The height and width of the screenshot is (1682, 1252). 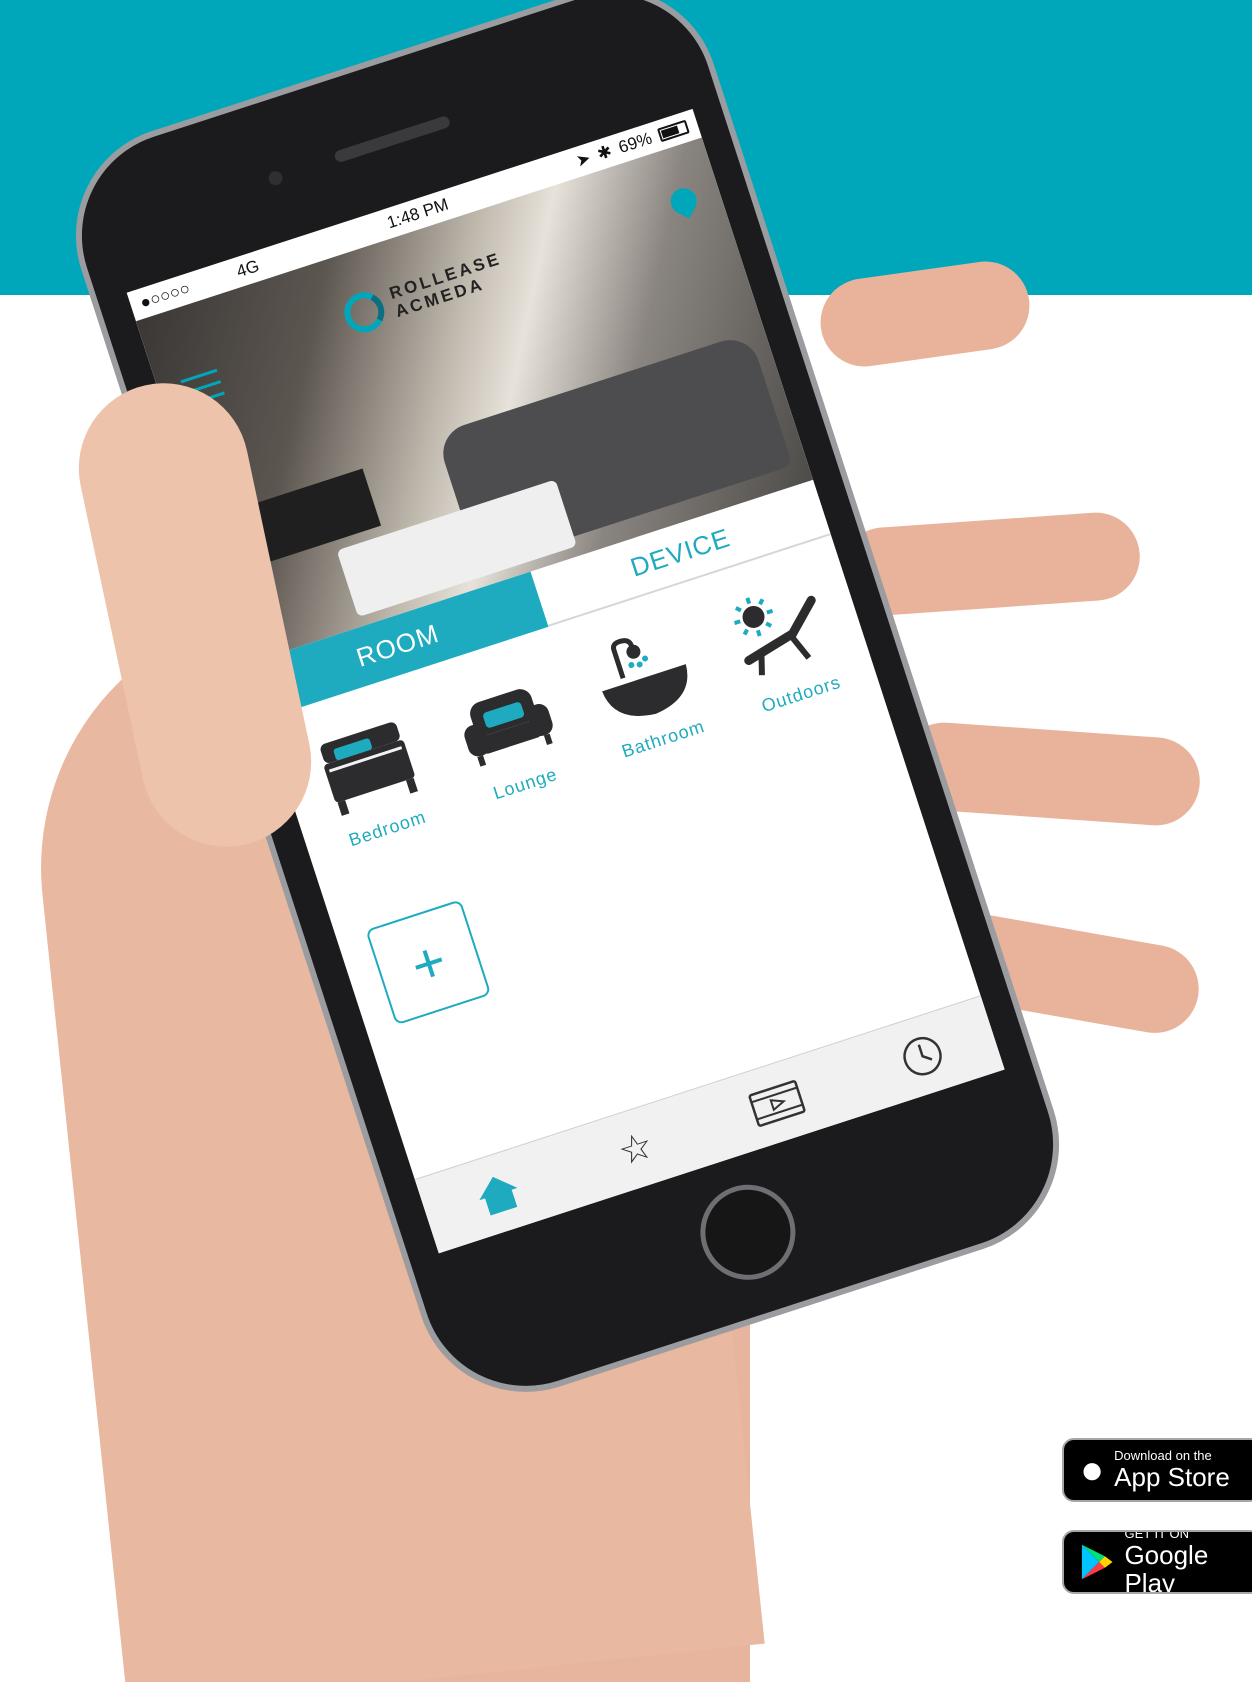 I want to click on location-pin-icon, so click(x=684, y=201).